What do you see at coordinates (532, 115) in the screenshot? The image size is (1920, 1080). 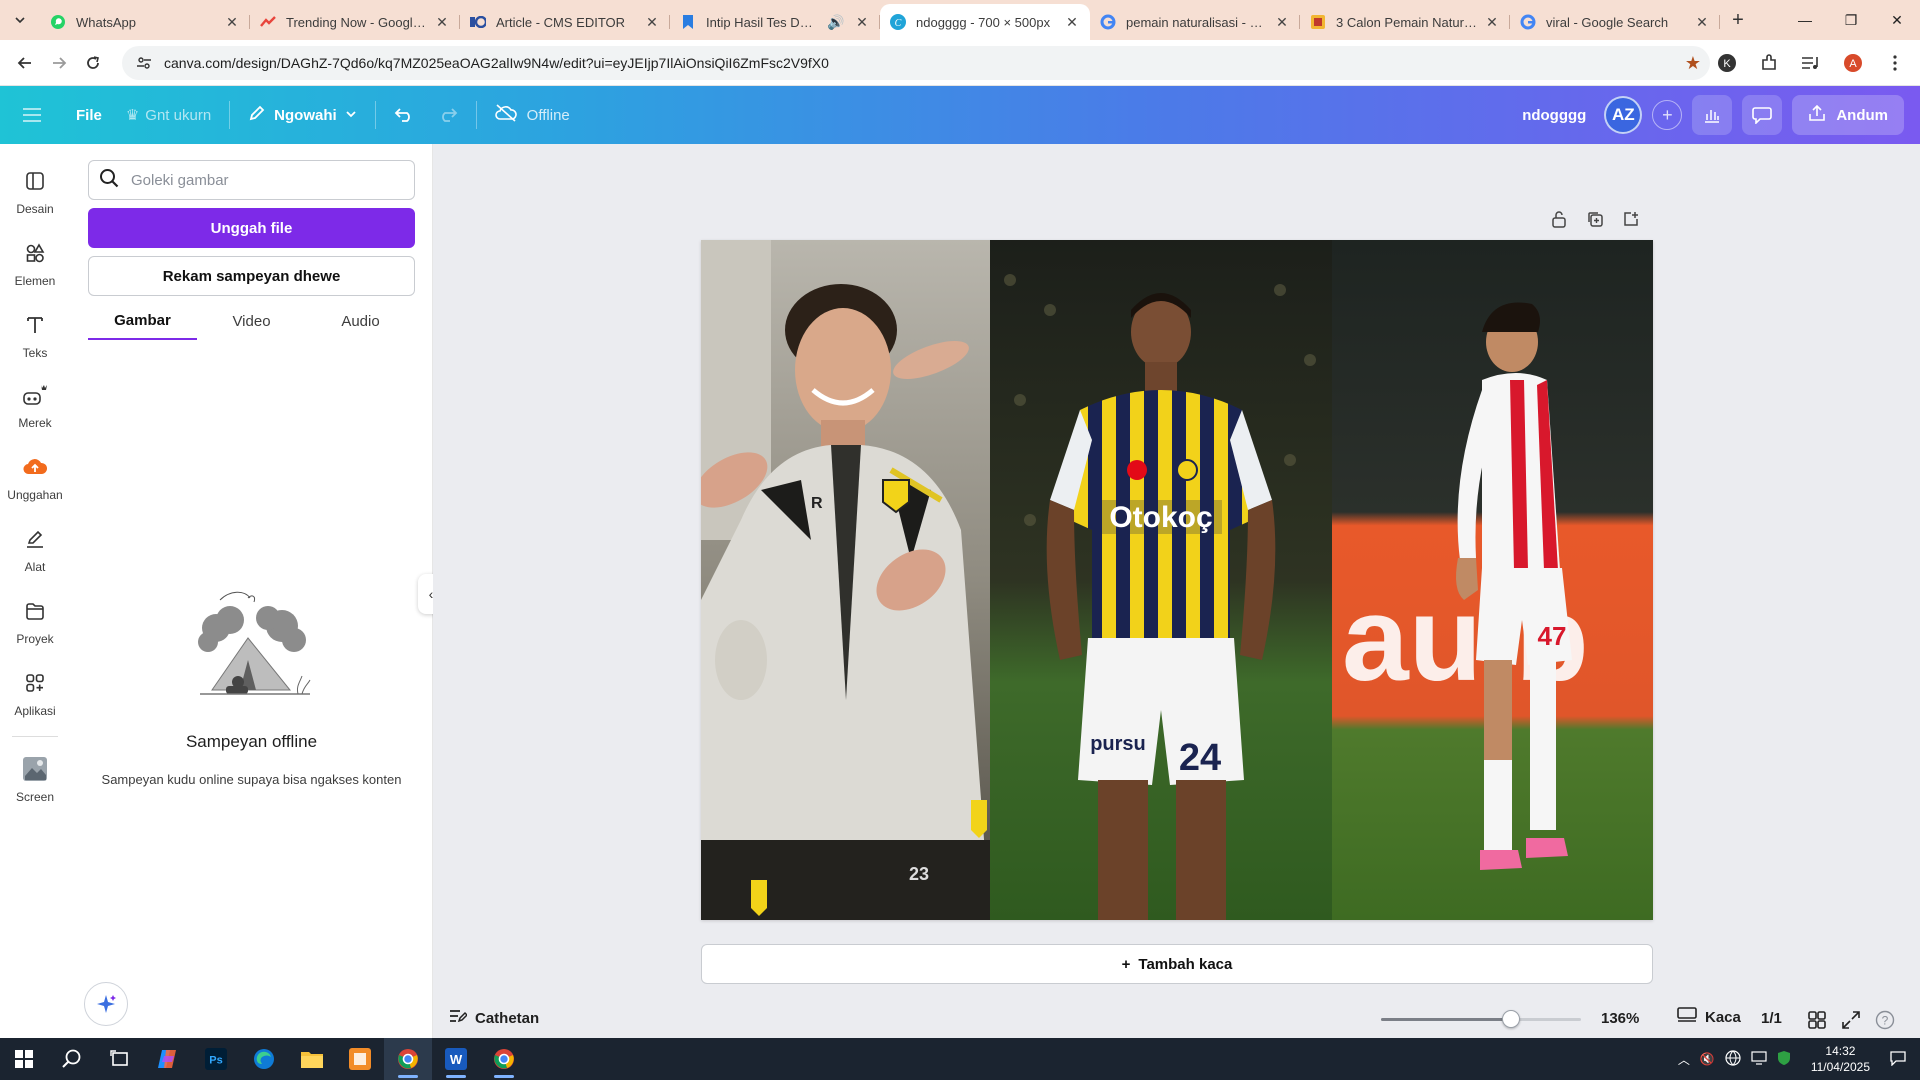 I see `offline-status: Offline` at bounding box center [532, 115].